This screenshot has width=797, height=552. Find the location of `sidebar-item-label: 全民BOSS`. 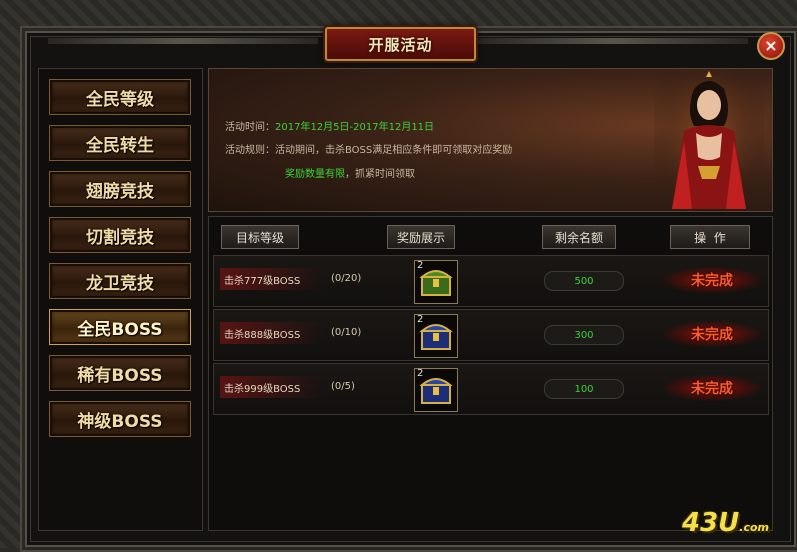

sidebar-item-label: 全民BOSS is located at coordinates (120, 329).